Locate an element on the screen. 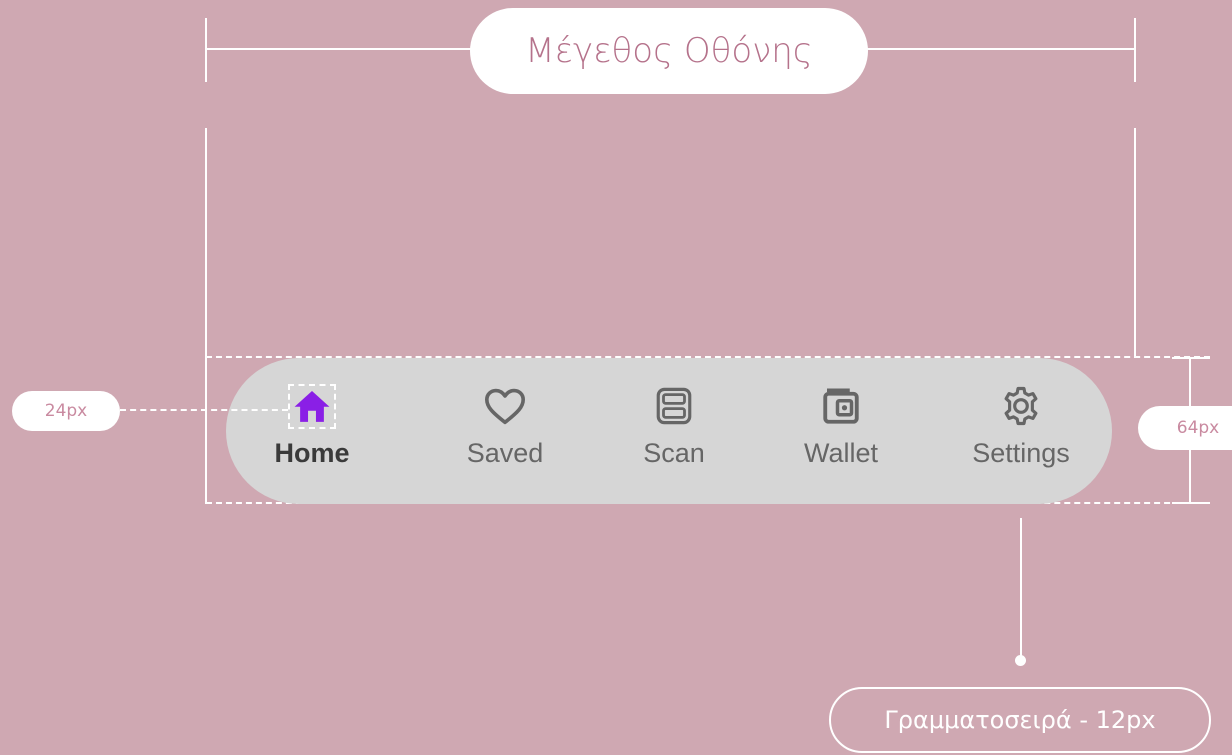  scan-icon is located at coordinates (674, 406).